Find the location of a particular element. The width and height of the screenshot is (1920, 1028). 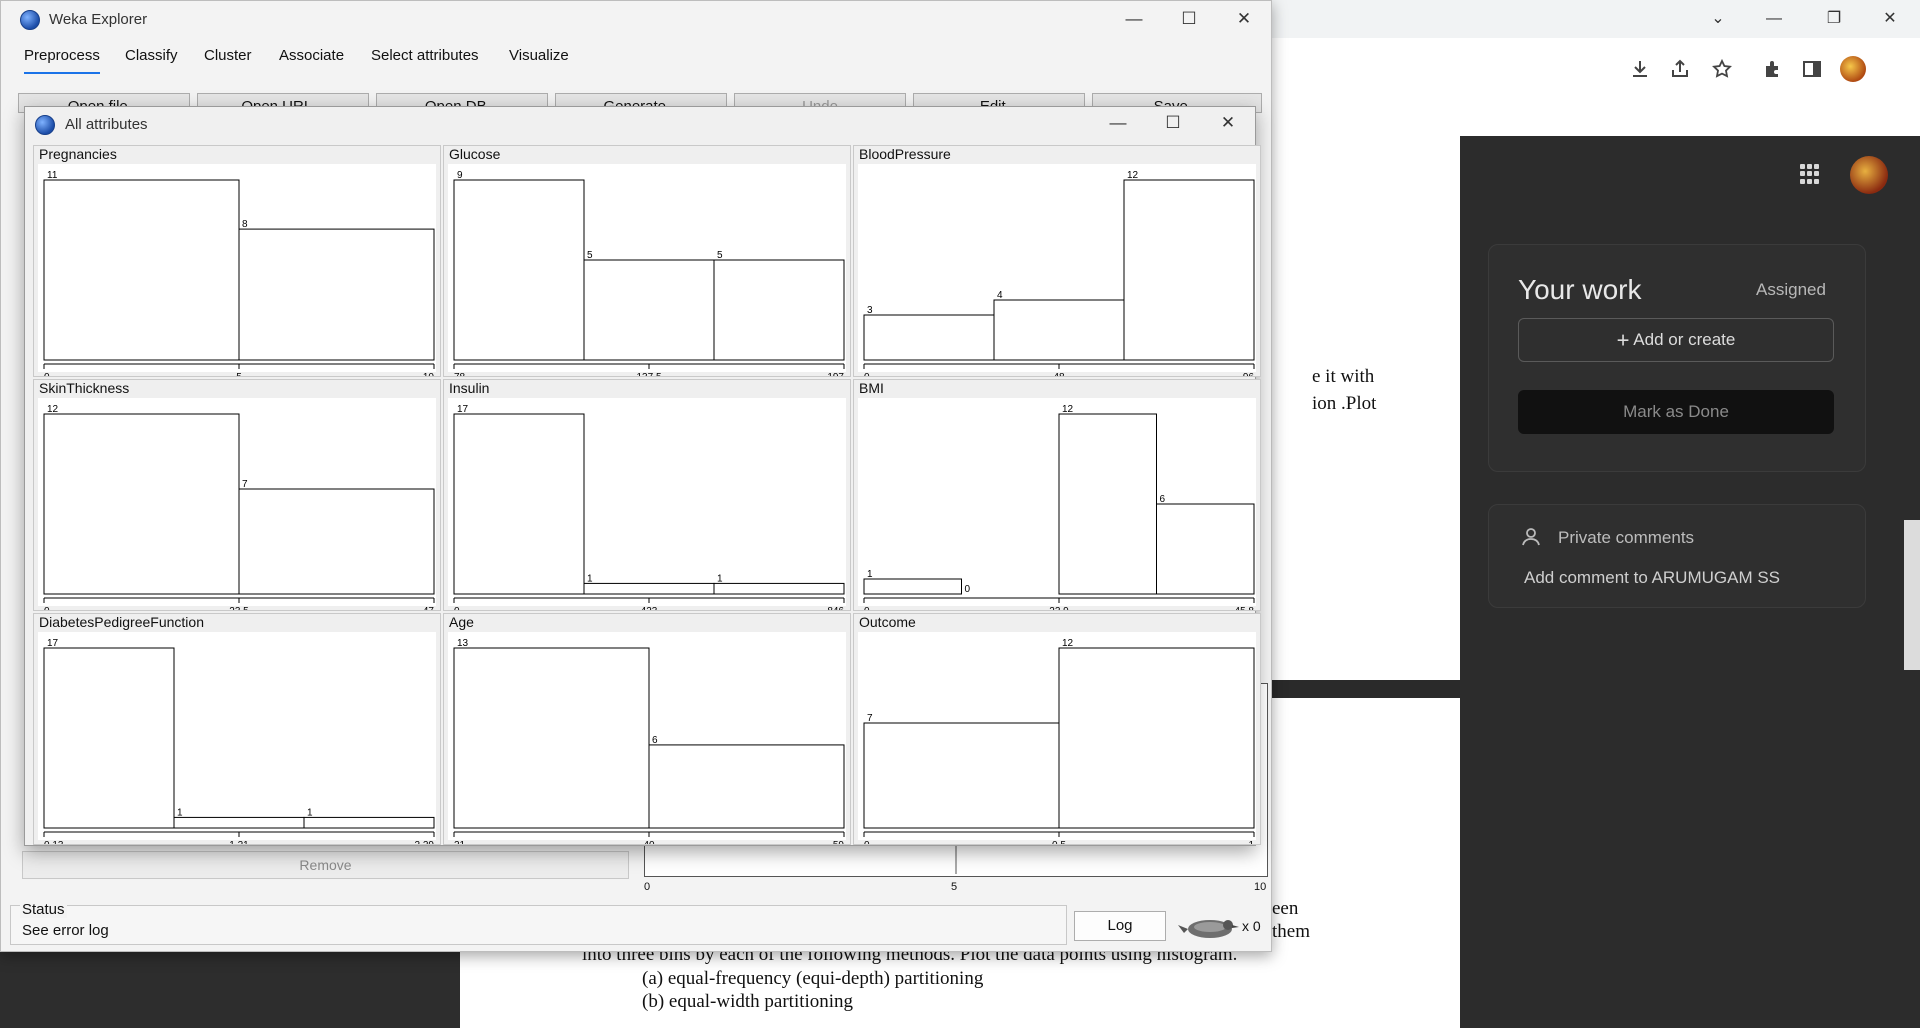

histogram-panel: Glucose95578137.5197 is located at coordinates (647, 261).